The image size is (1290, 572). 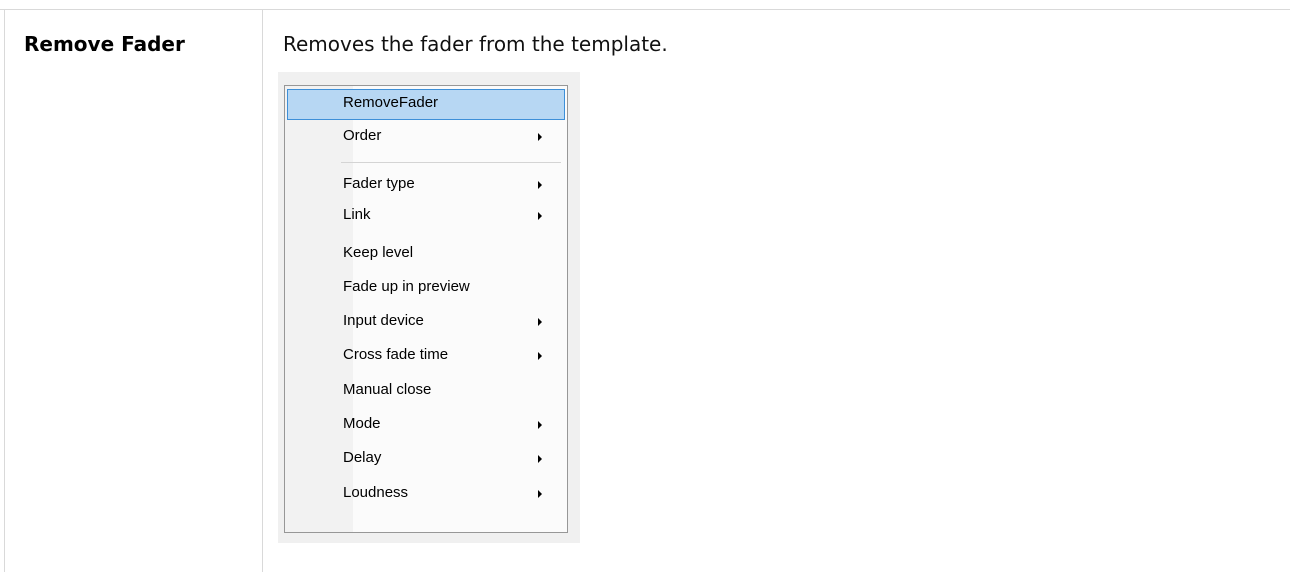 I want to click on menu-item-label: Mode, so click(x=362, y=423).